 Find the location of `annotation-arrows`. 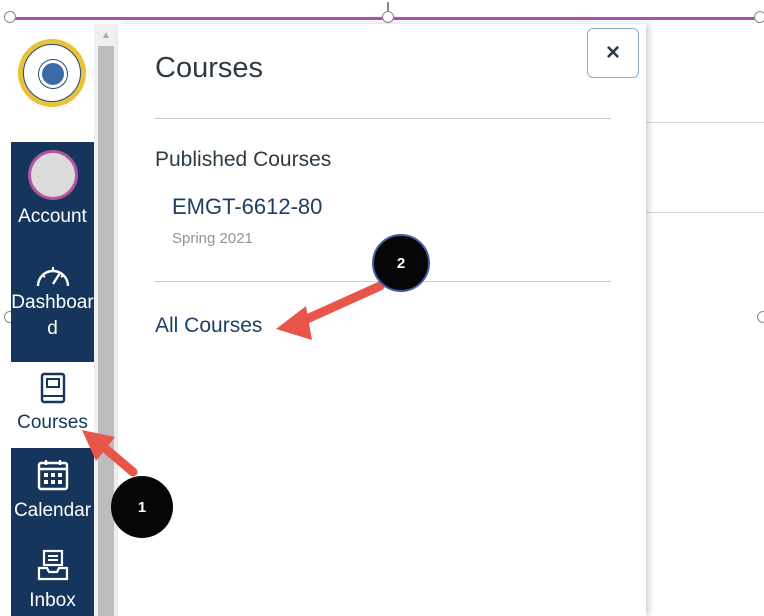

annotation-arrows is located at coordinates (233, 379).